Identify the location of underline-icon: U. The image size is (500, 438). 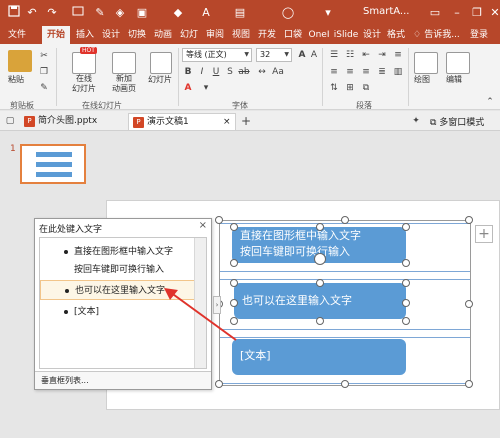
(216, 72).